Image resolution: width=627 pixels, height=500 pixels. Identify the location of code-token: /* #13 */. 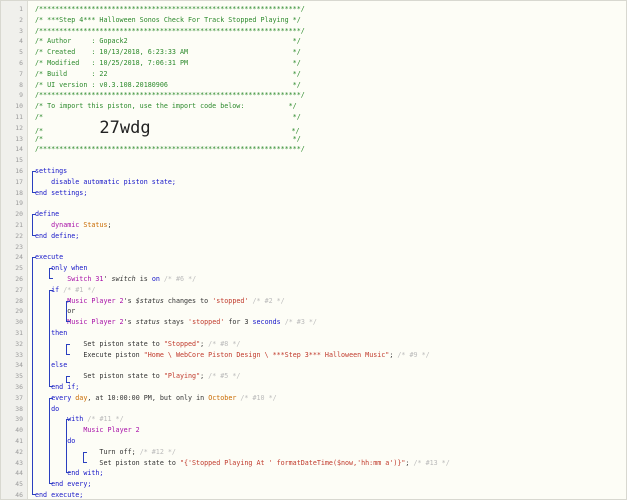
(431, 462).